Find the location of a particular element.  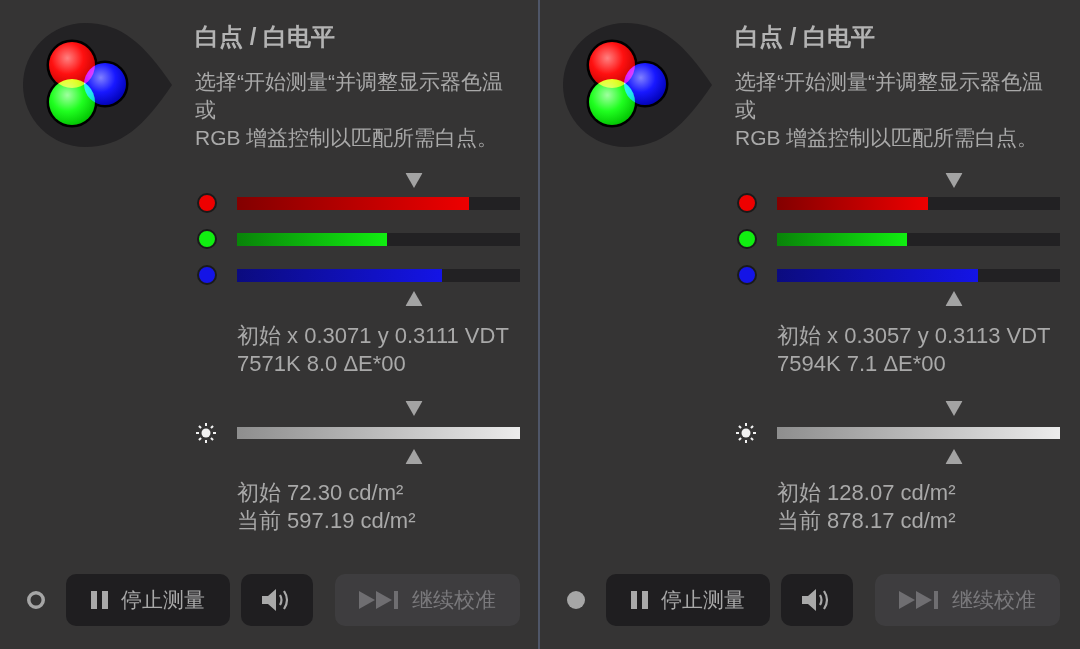

chromaticity-reading: 初始 x 0.3057 y 0.3113 VDT is located at coordinates (914, 336).